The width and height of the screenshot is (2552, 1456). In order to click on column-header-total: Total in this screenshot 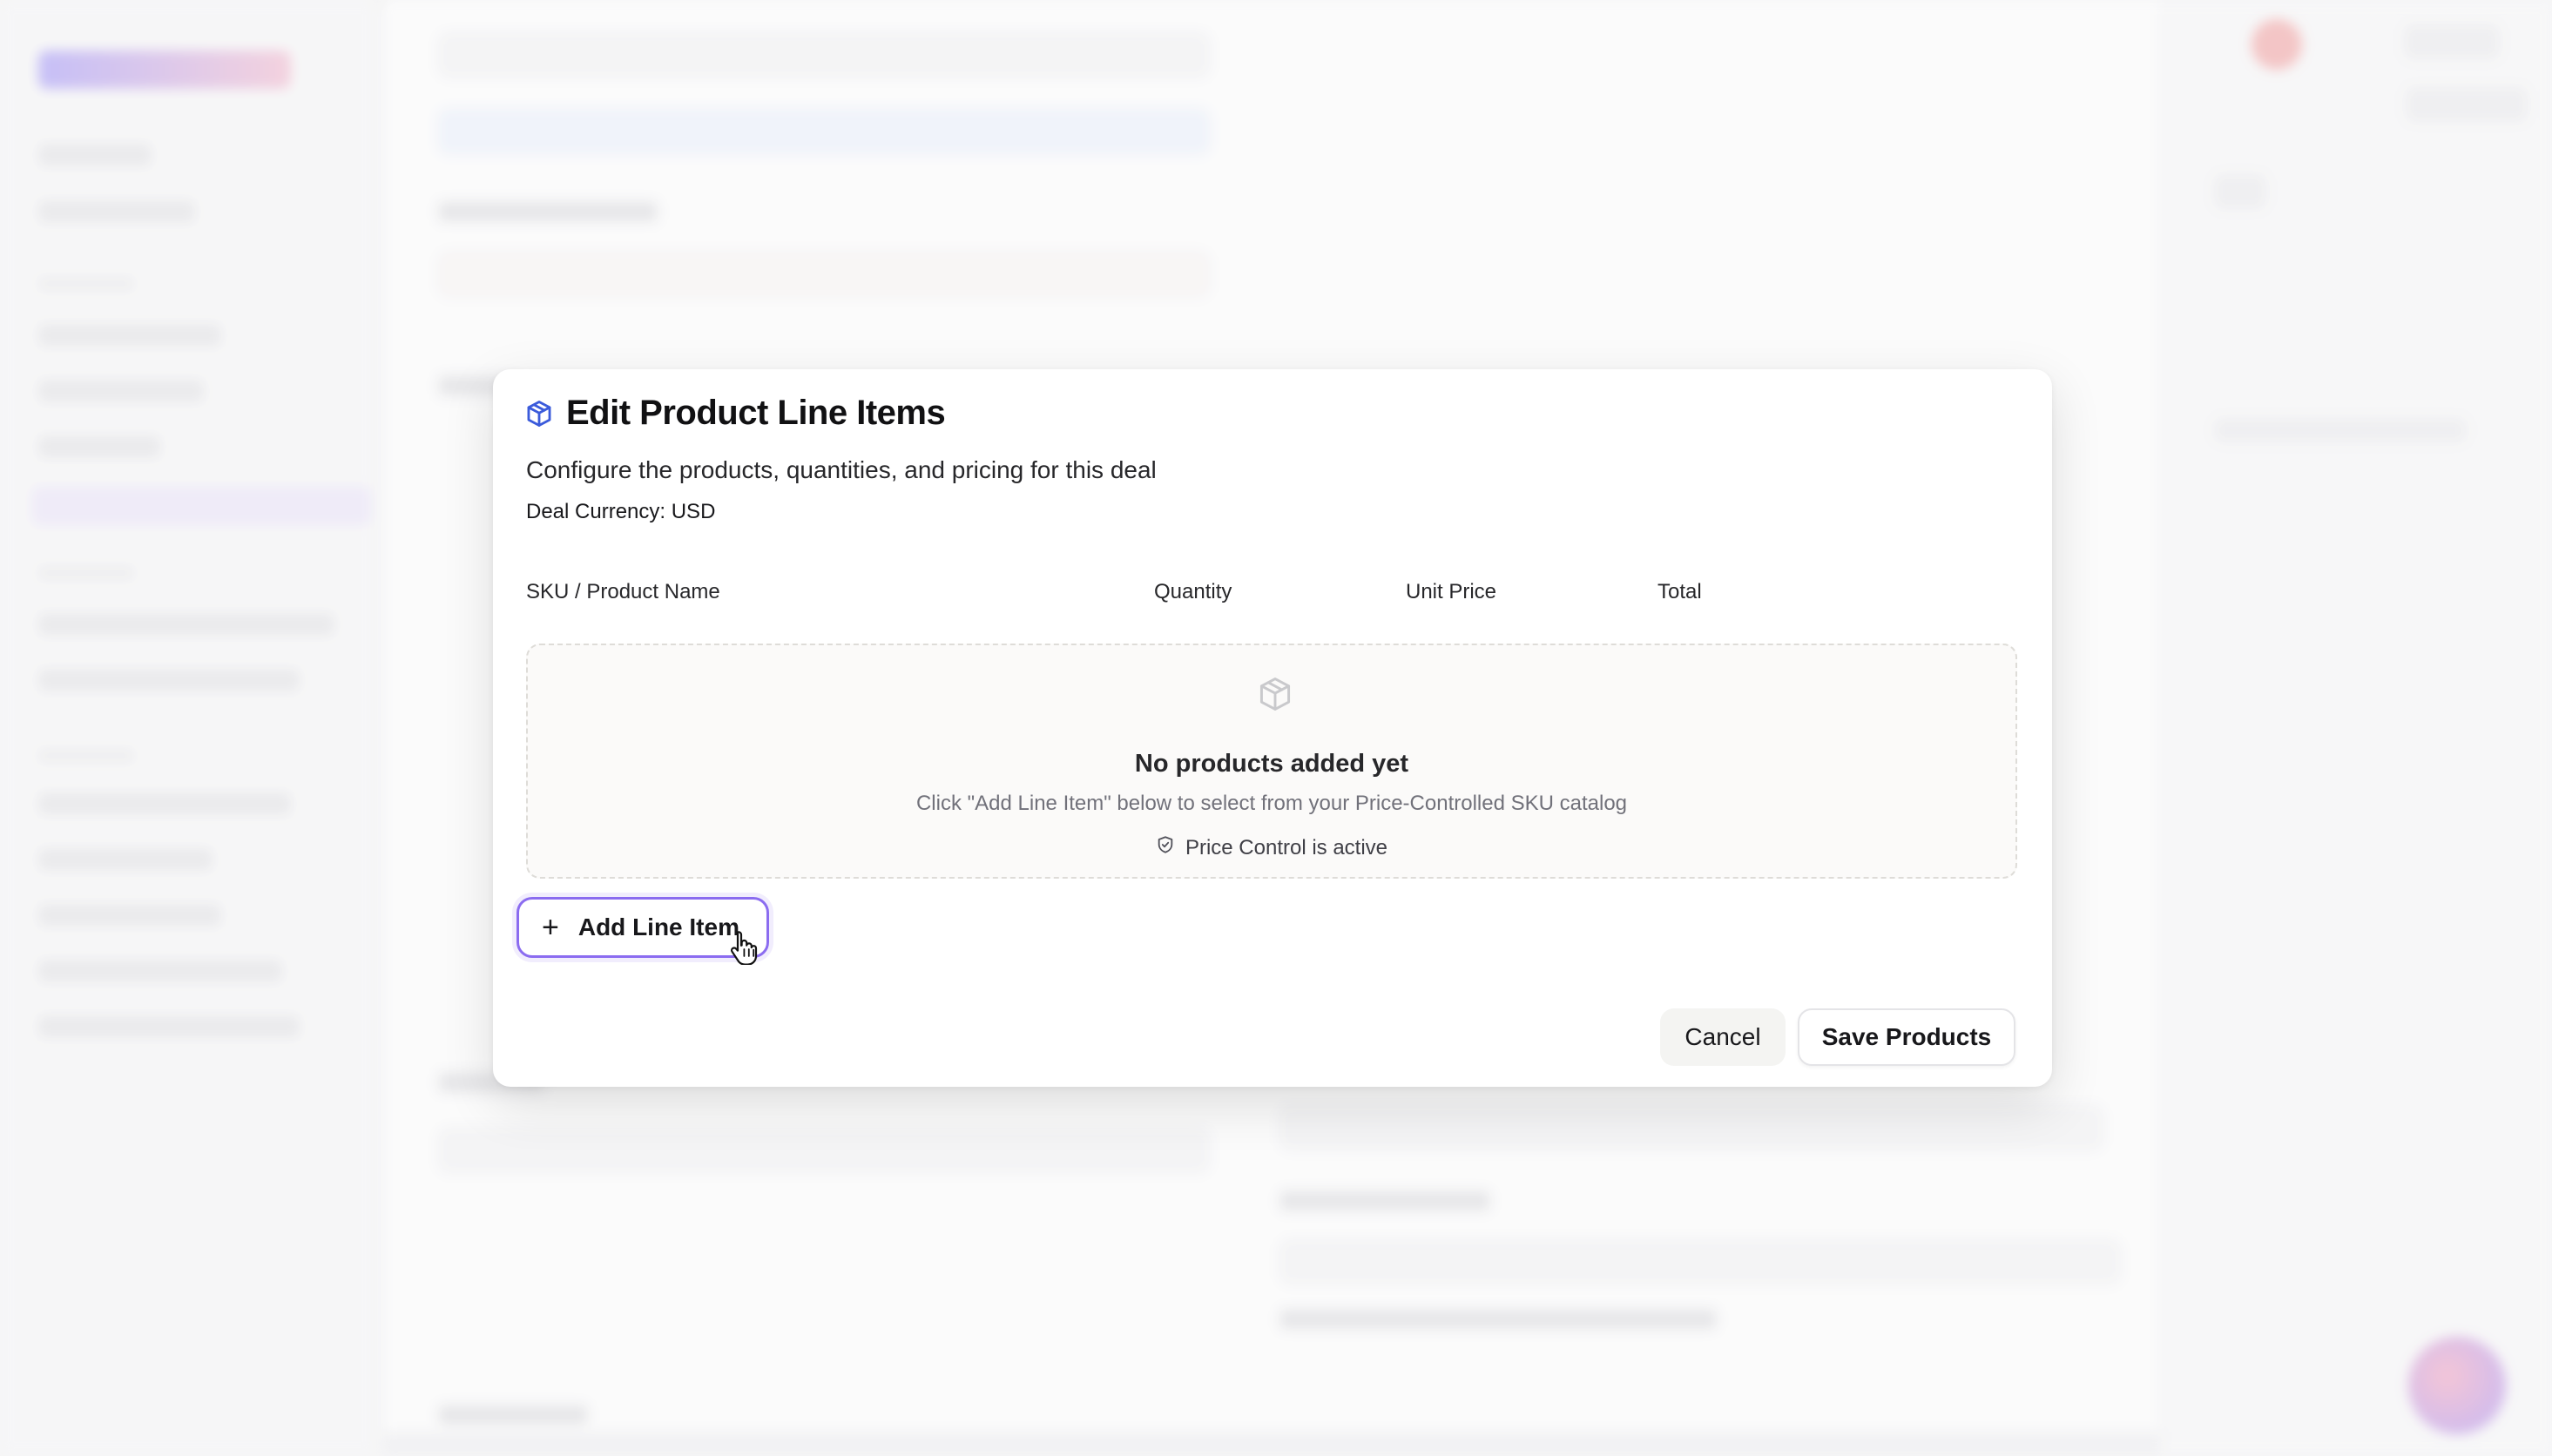, I will do `click(1679, 591)`.